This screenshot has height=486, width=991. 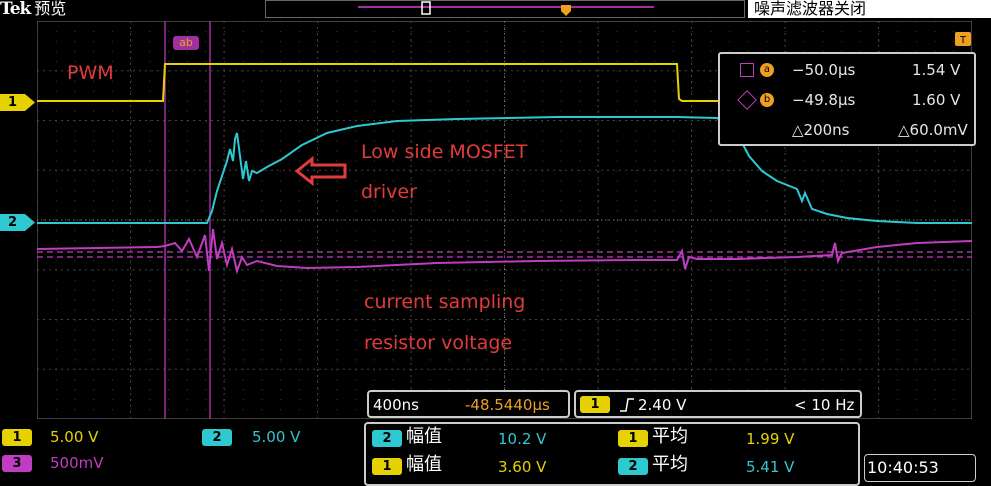 I want to click on cursor-a-time: −50.0µs, so click(x=824, y=70).